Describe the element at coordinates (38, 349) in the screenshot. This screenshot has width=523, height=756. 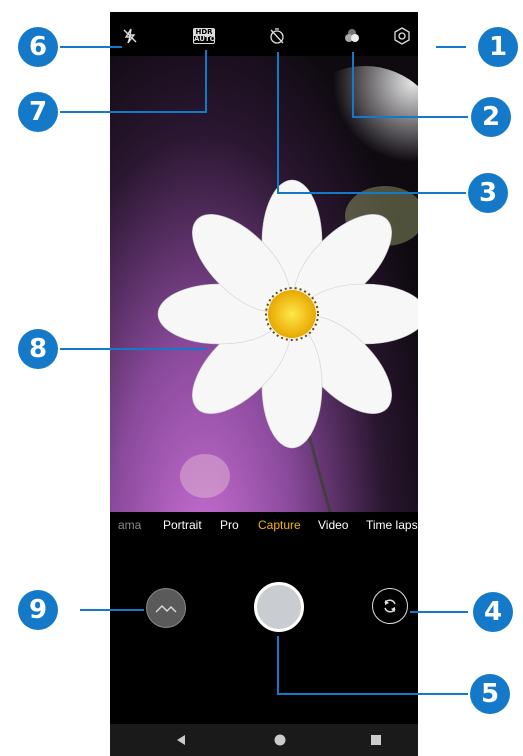
I see `callout-8: 8` at that location.